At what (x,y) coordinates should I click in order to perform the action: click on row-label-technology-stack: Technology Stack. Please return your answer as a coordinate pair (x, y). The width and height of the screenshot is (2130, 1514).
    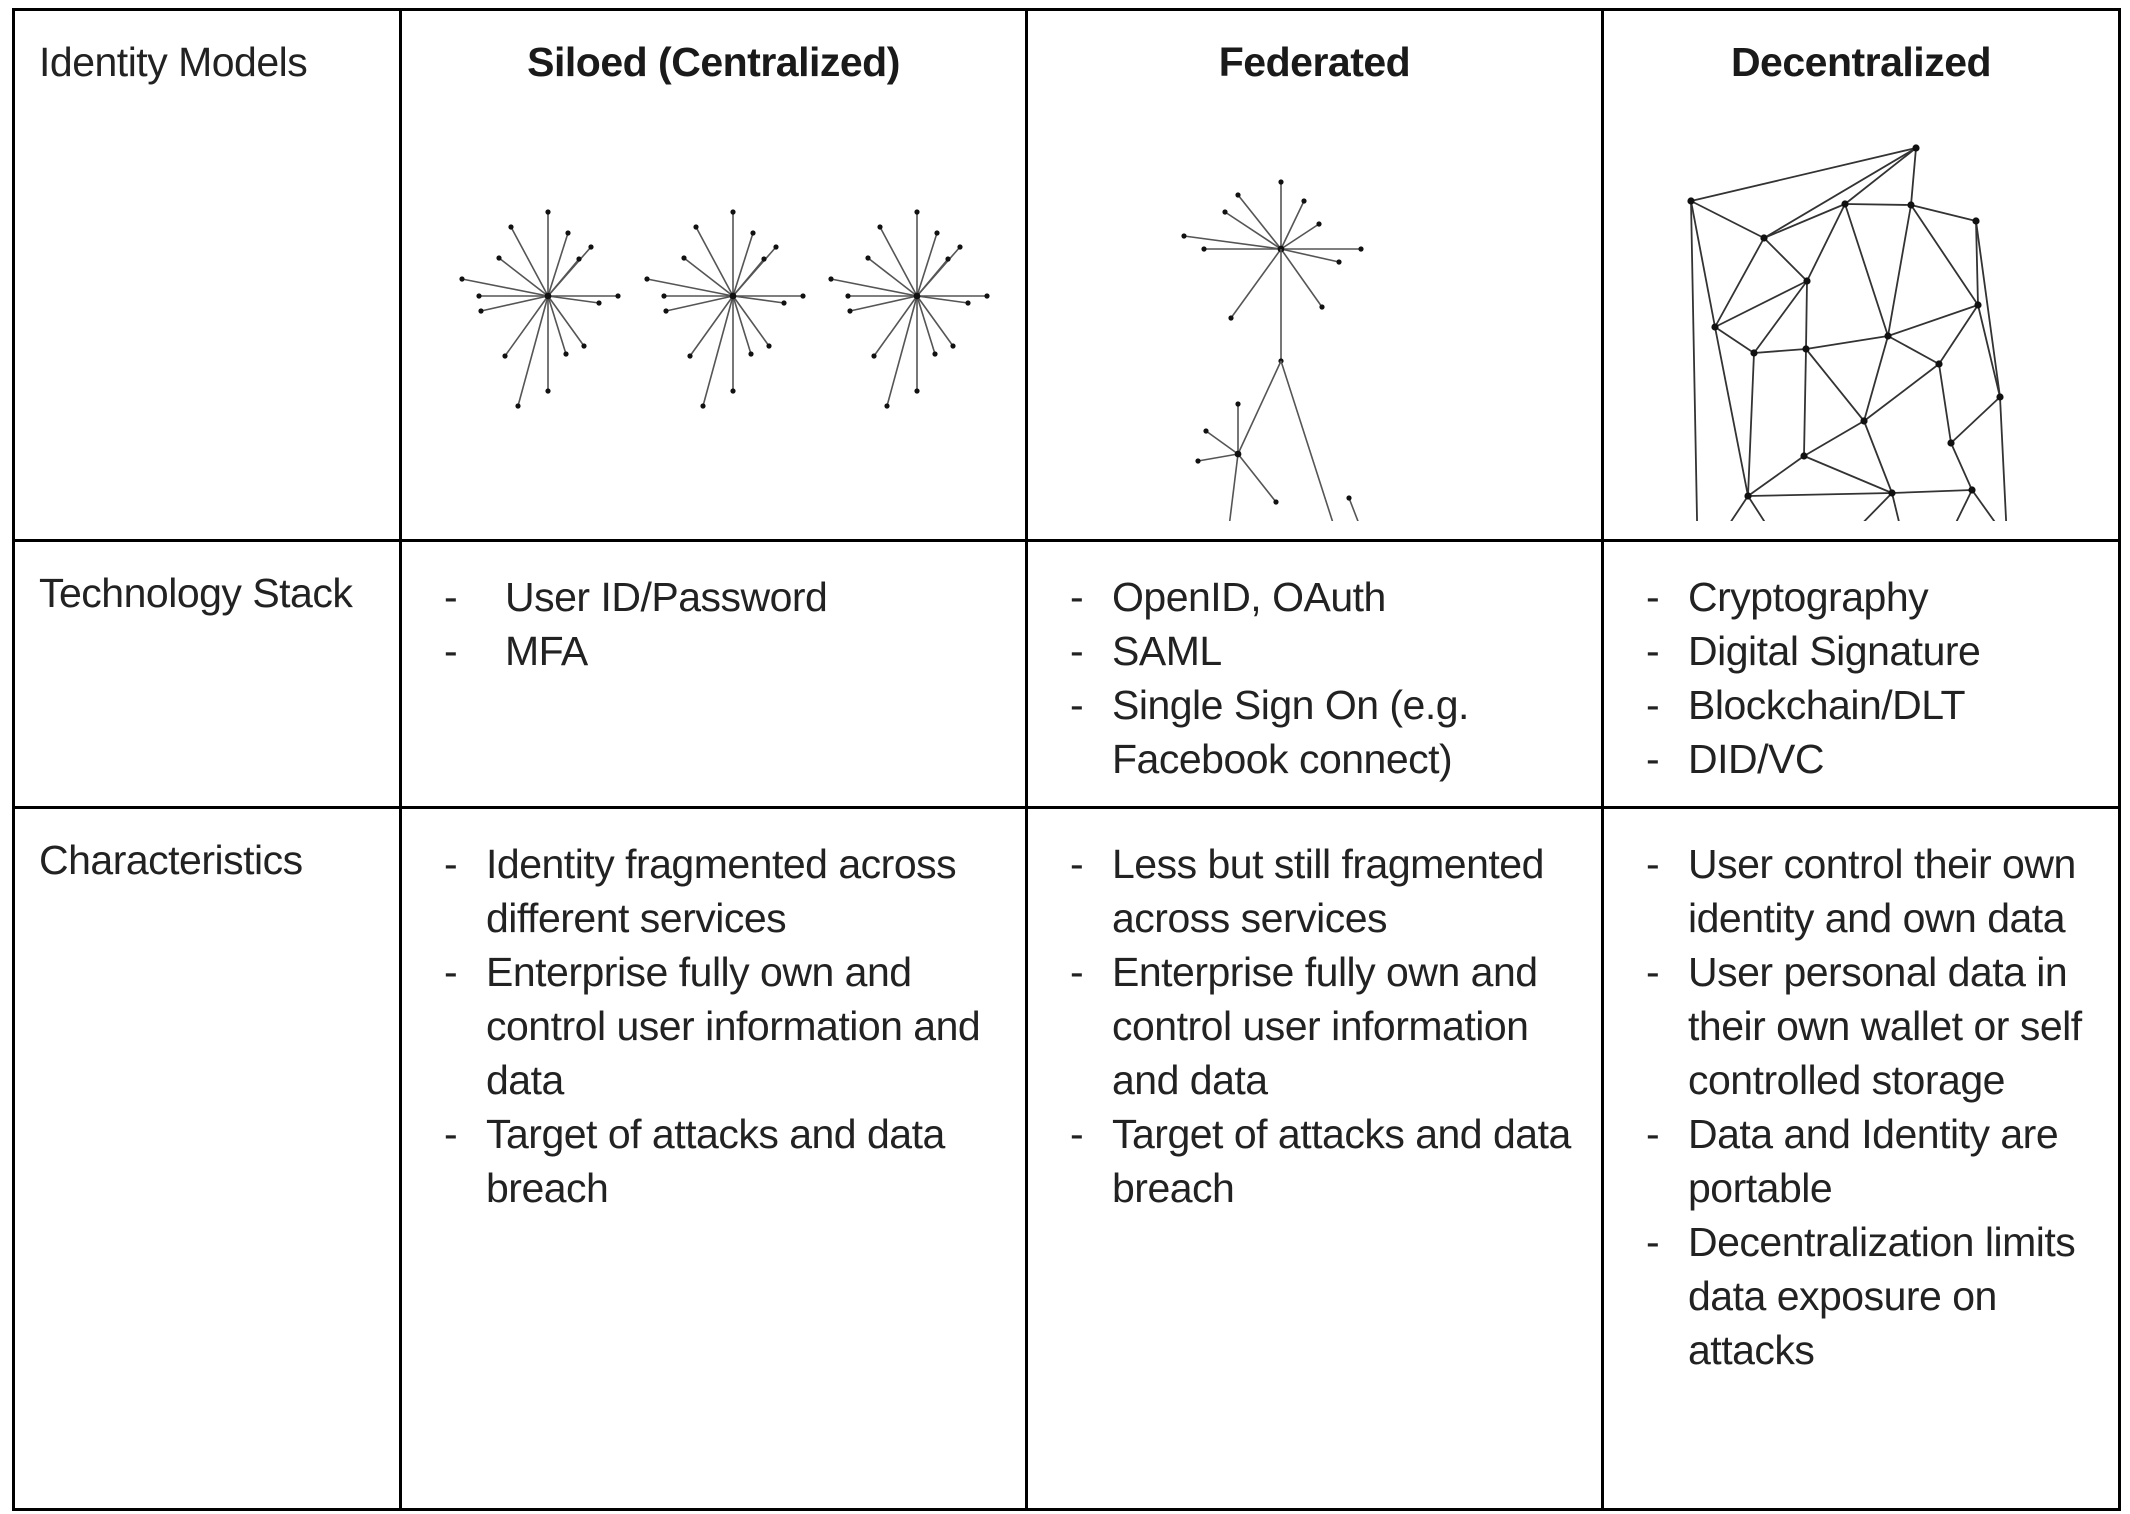
    Looking at the image, I should click on (196, 593).